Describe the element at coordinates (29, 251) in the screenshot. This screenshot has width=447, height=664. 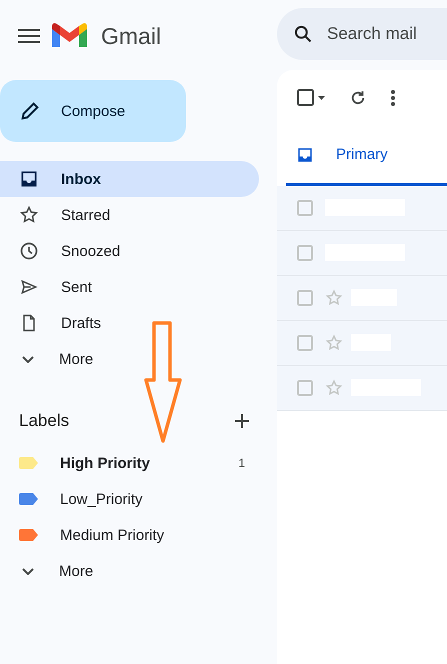
I see `clock-icon` at that location.